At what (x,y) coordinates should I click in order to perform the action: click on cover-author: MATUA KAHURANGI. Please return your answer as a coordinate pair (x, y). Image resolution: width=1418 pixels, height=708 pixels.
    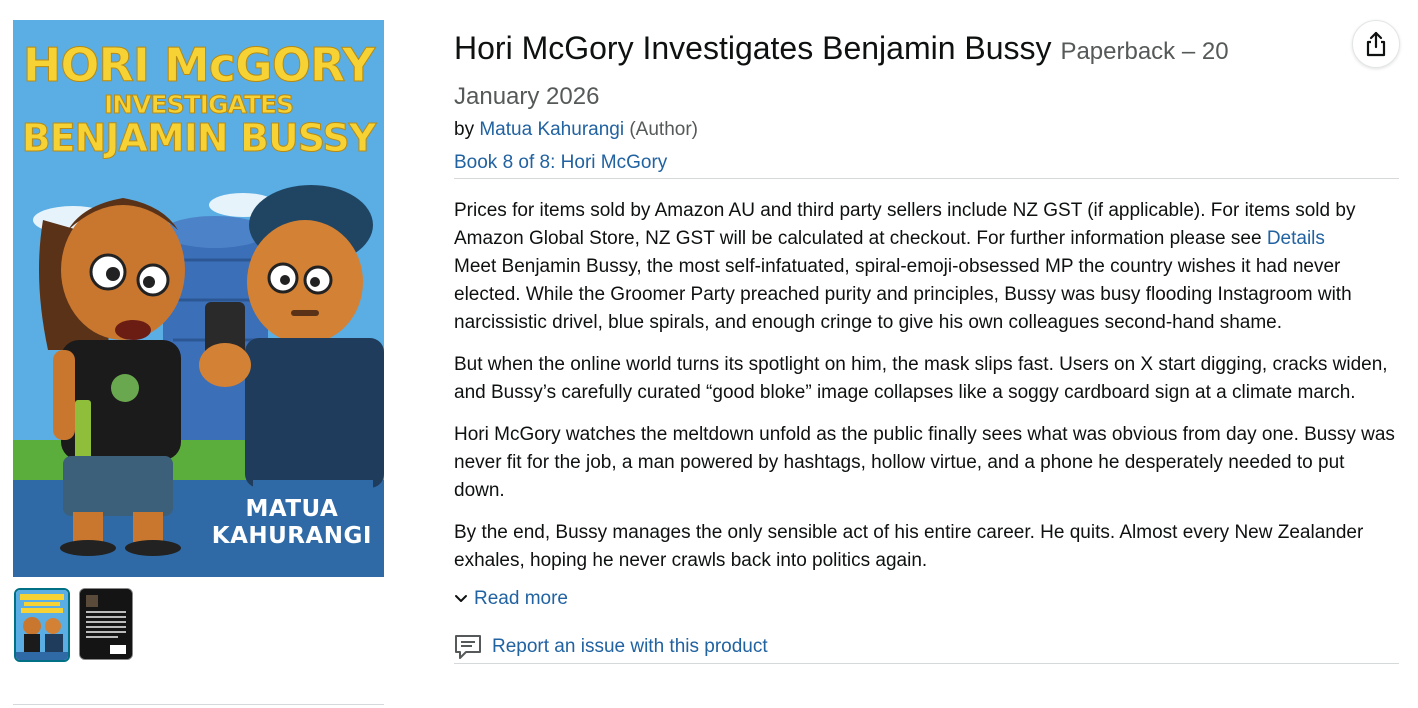
    Looking at the image, I should click on (292, 522).